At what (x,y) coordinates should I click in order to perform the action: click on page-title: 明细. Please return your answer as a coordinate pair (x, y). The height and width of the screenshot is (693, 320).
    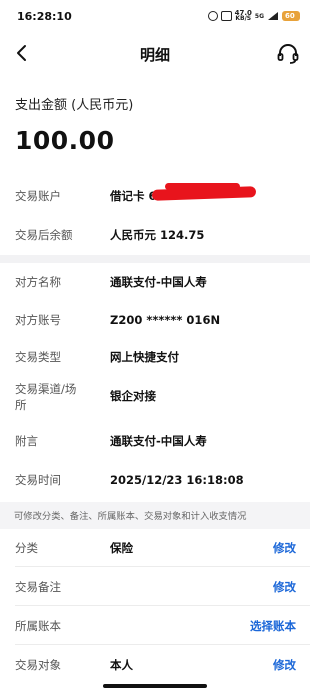
    Looking at the image, I should click on (154, 55).